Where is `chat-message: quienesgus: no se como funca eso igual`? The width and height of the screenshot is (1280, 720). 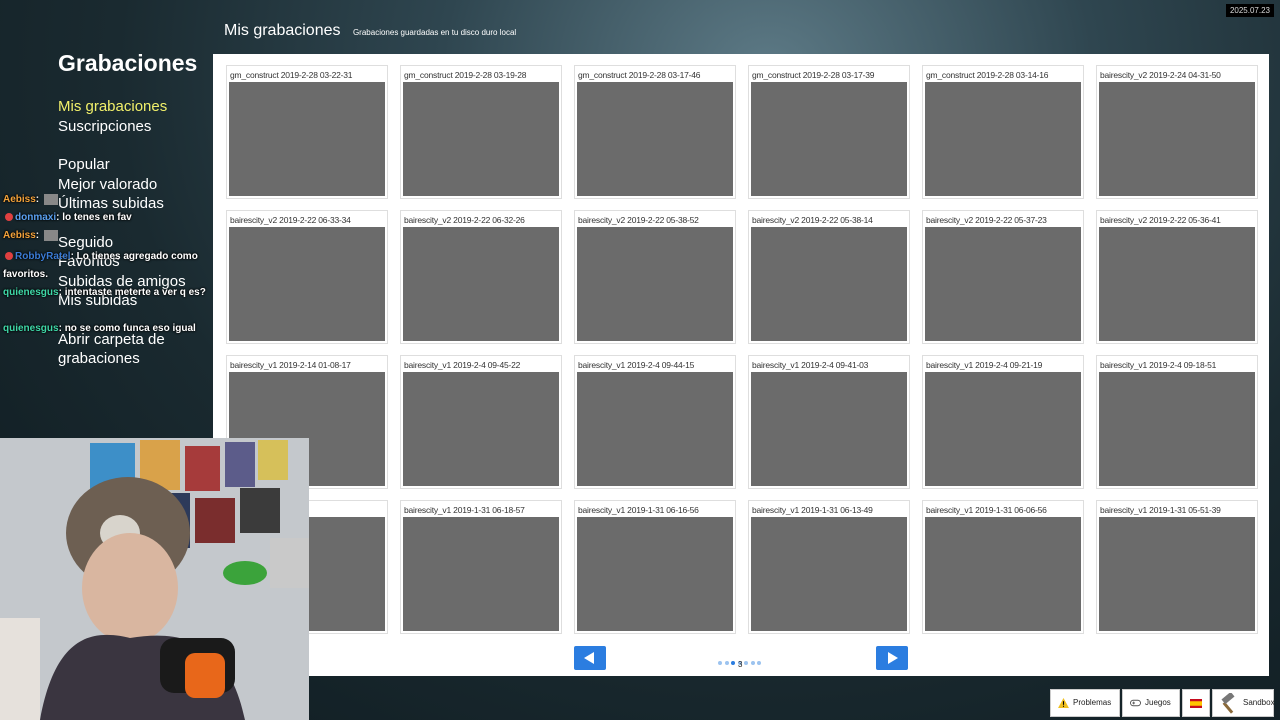
chat-message: quienesgus: no se como funca eso igual is located at coordinates (99, 328).